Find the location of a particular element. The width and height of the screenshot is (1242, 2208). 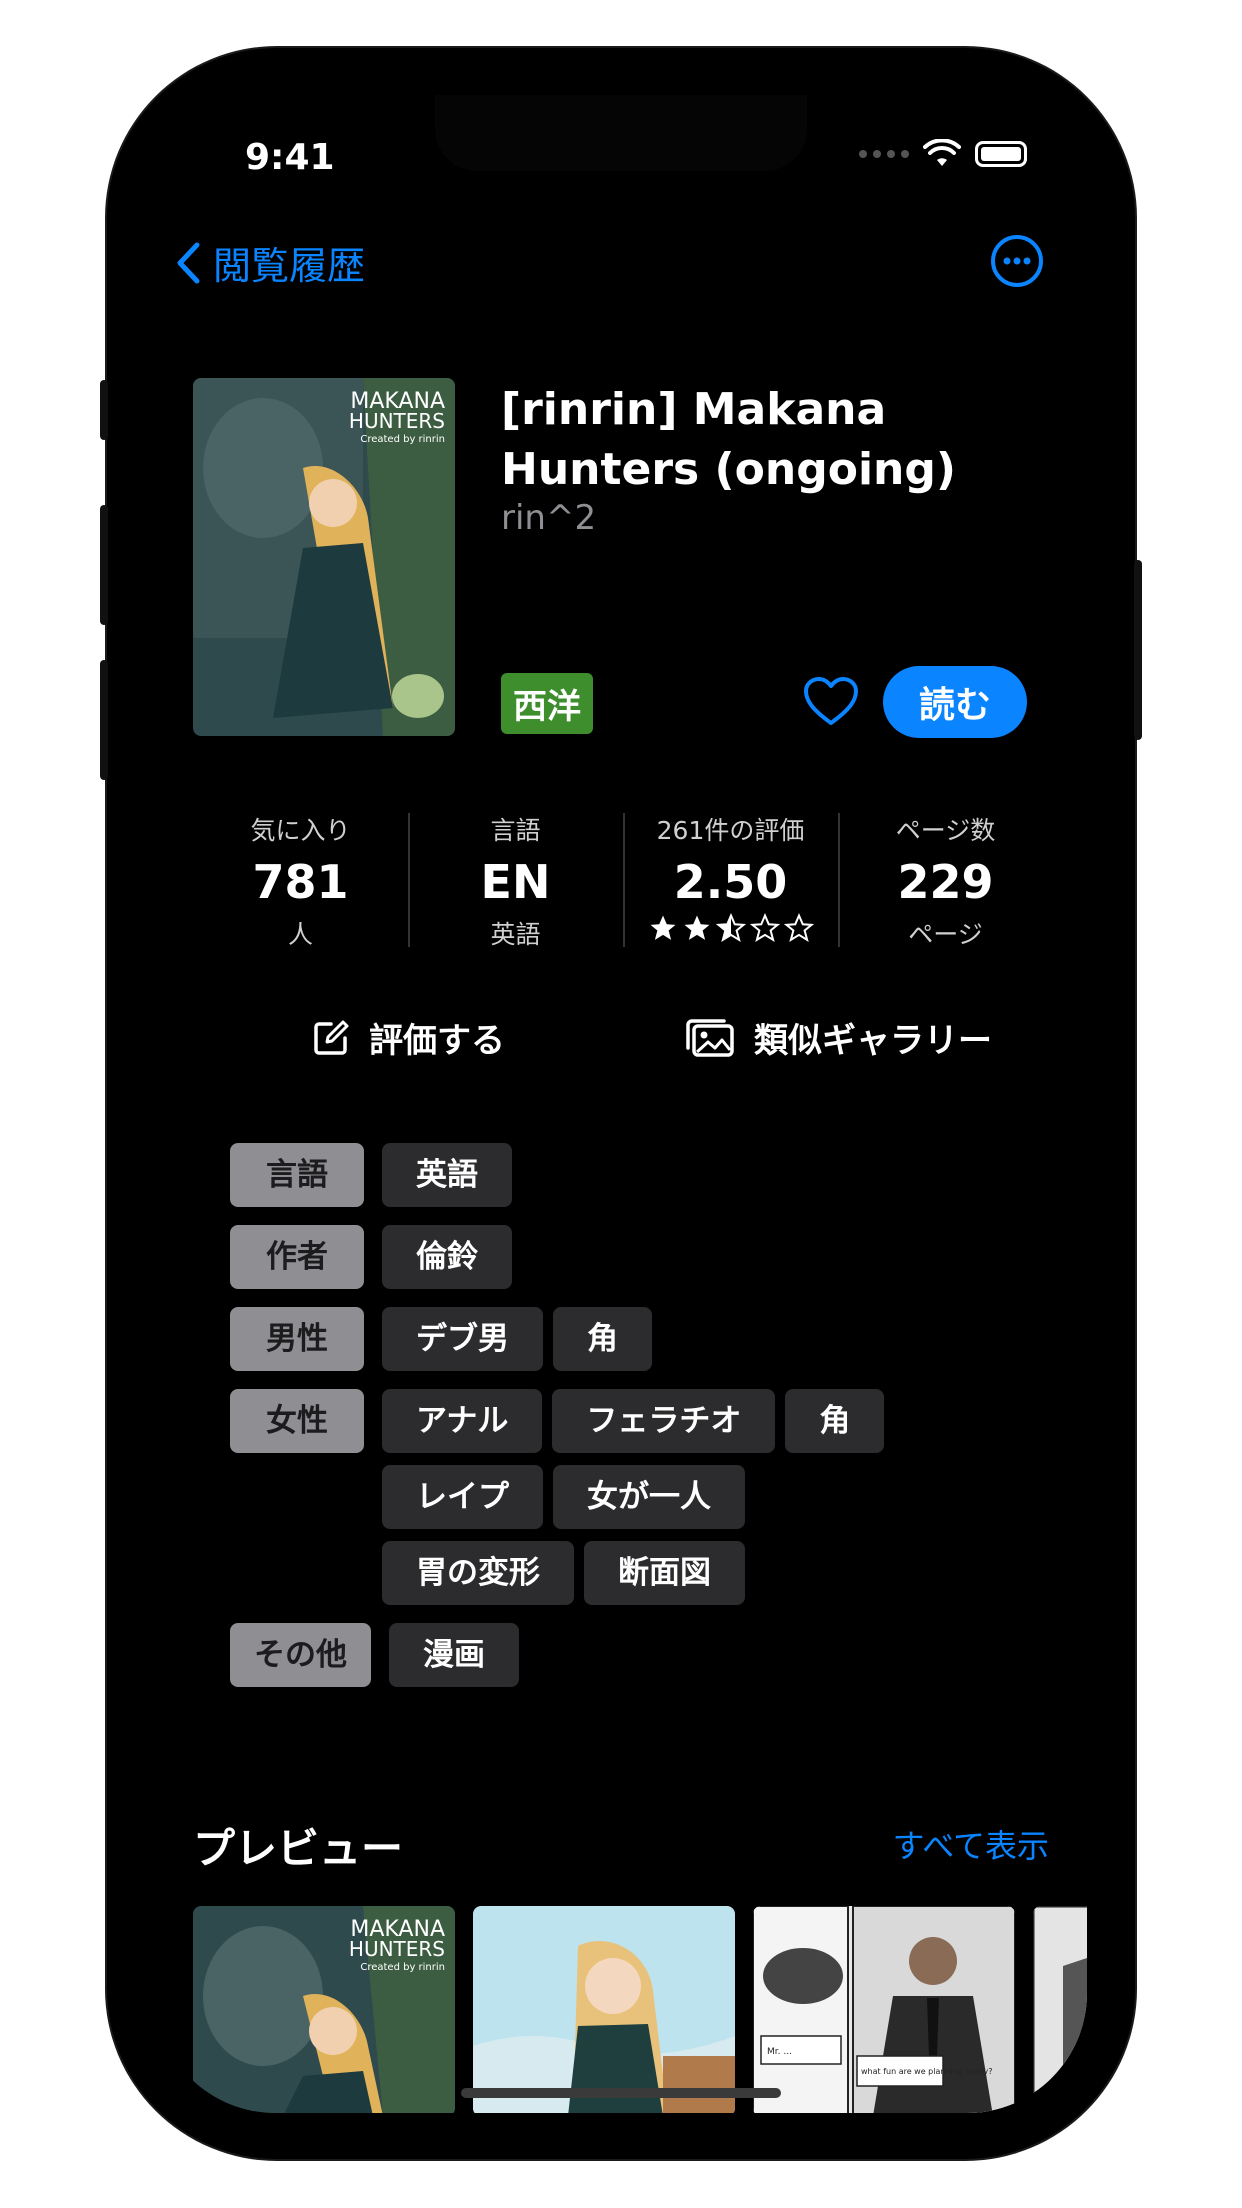

gallery-artist: rin^2 is located at coordinates (548, 518).